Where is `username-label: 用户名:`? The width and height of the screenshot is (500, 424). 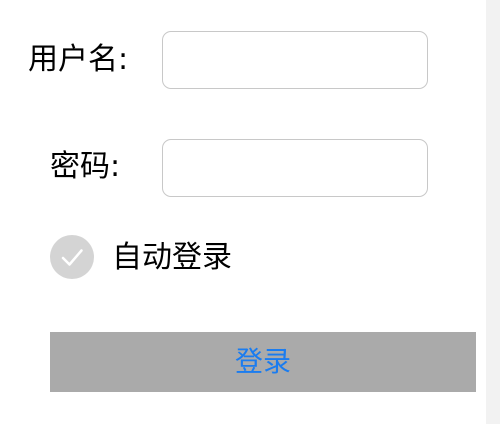
username-label: 用户名: is located at coordinates (78, 59).